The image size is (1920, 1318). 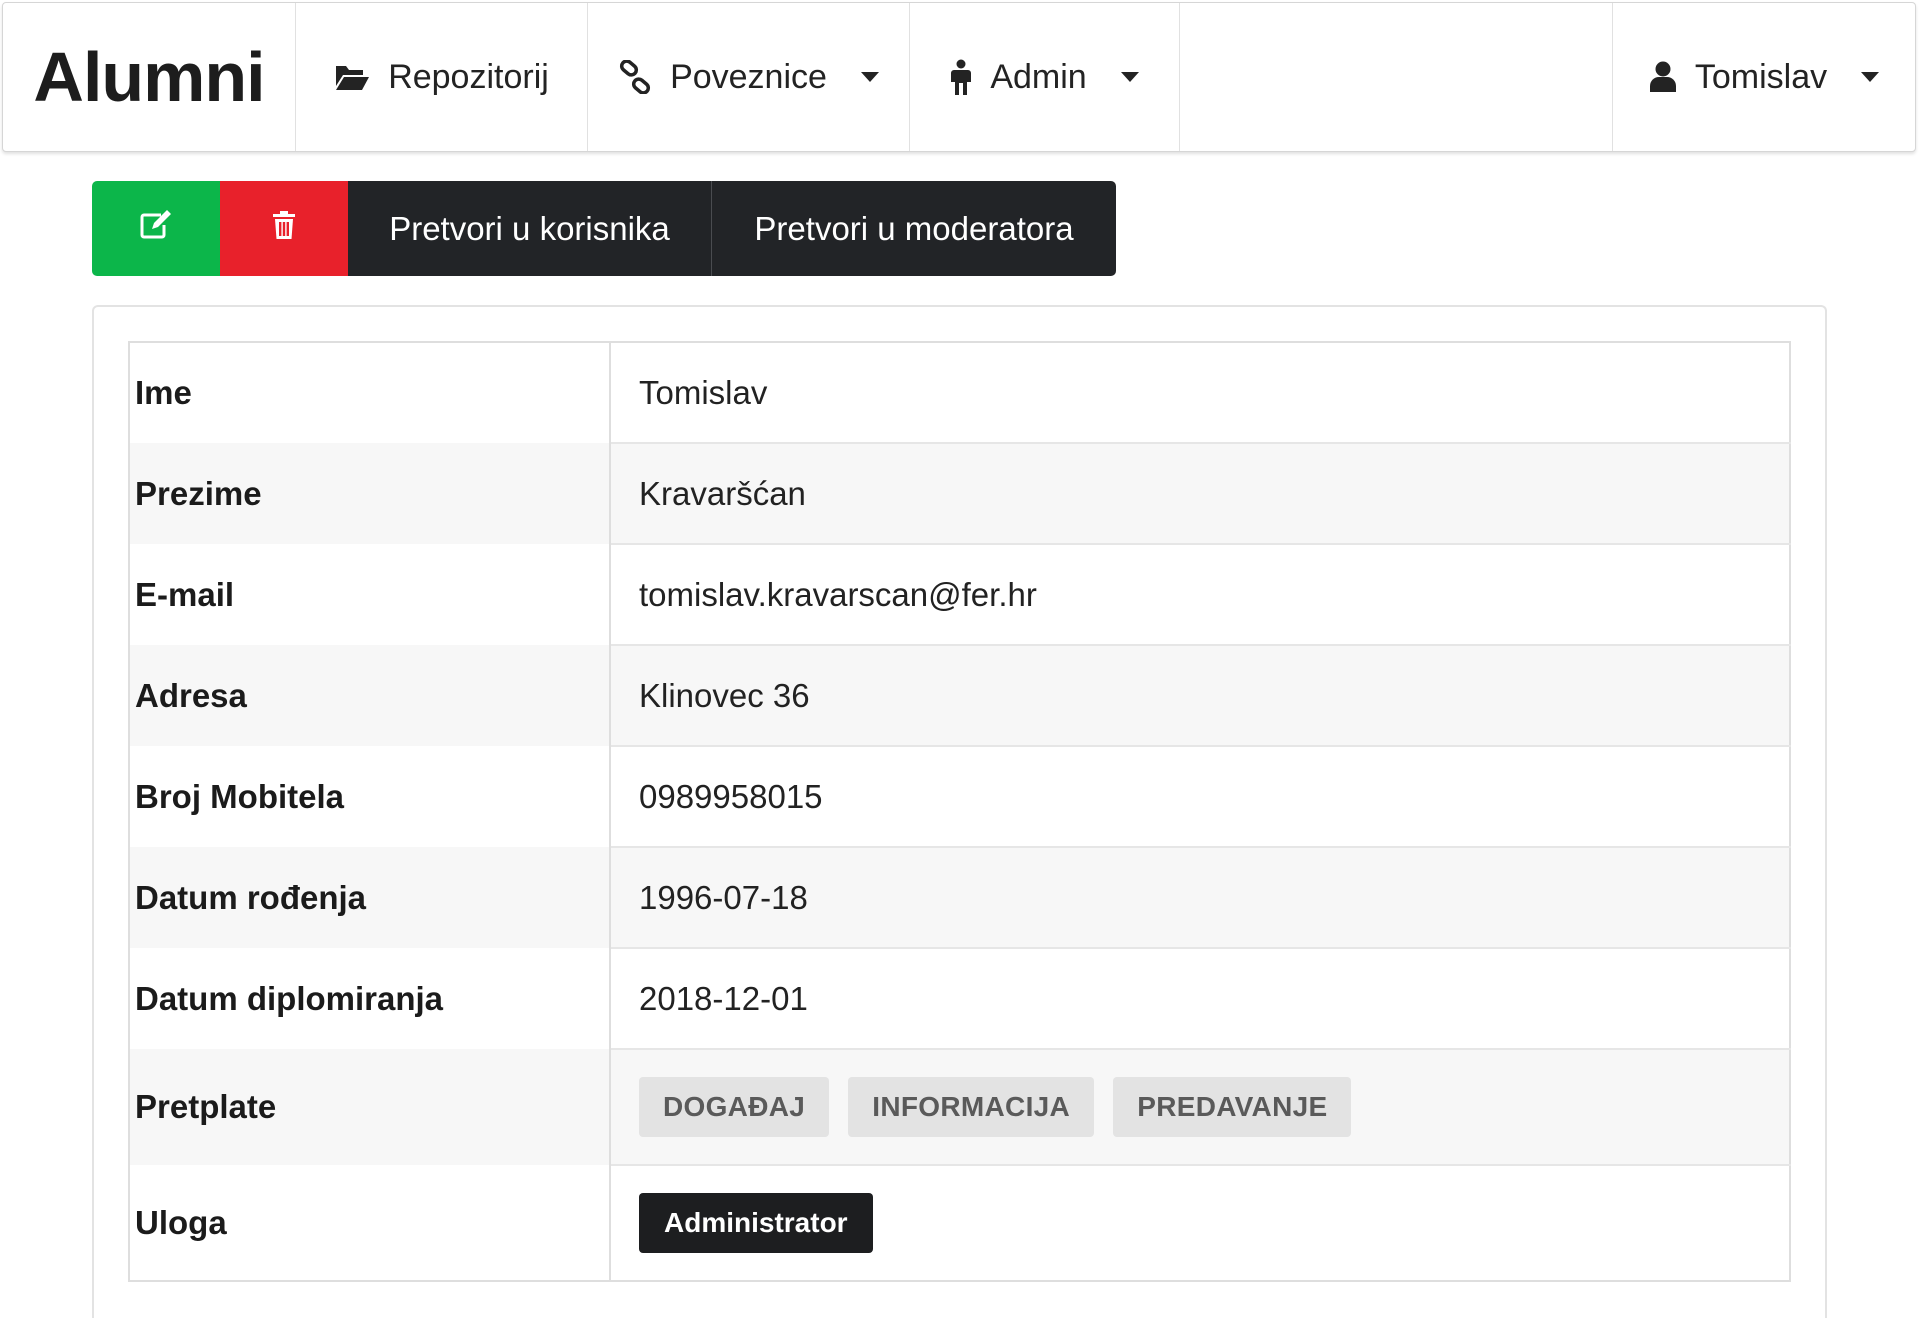 I want to click on edit-icon, so click(x=156, y=228).